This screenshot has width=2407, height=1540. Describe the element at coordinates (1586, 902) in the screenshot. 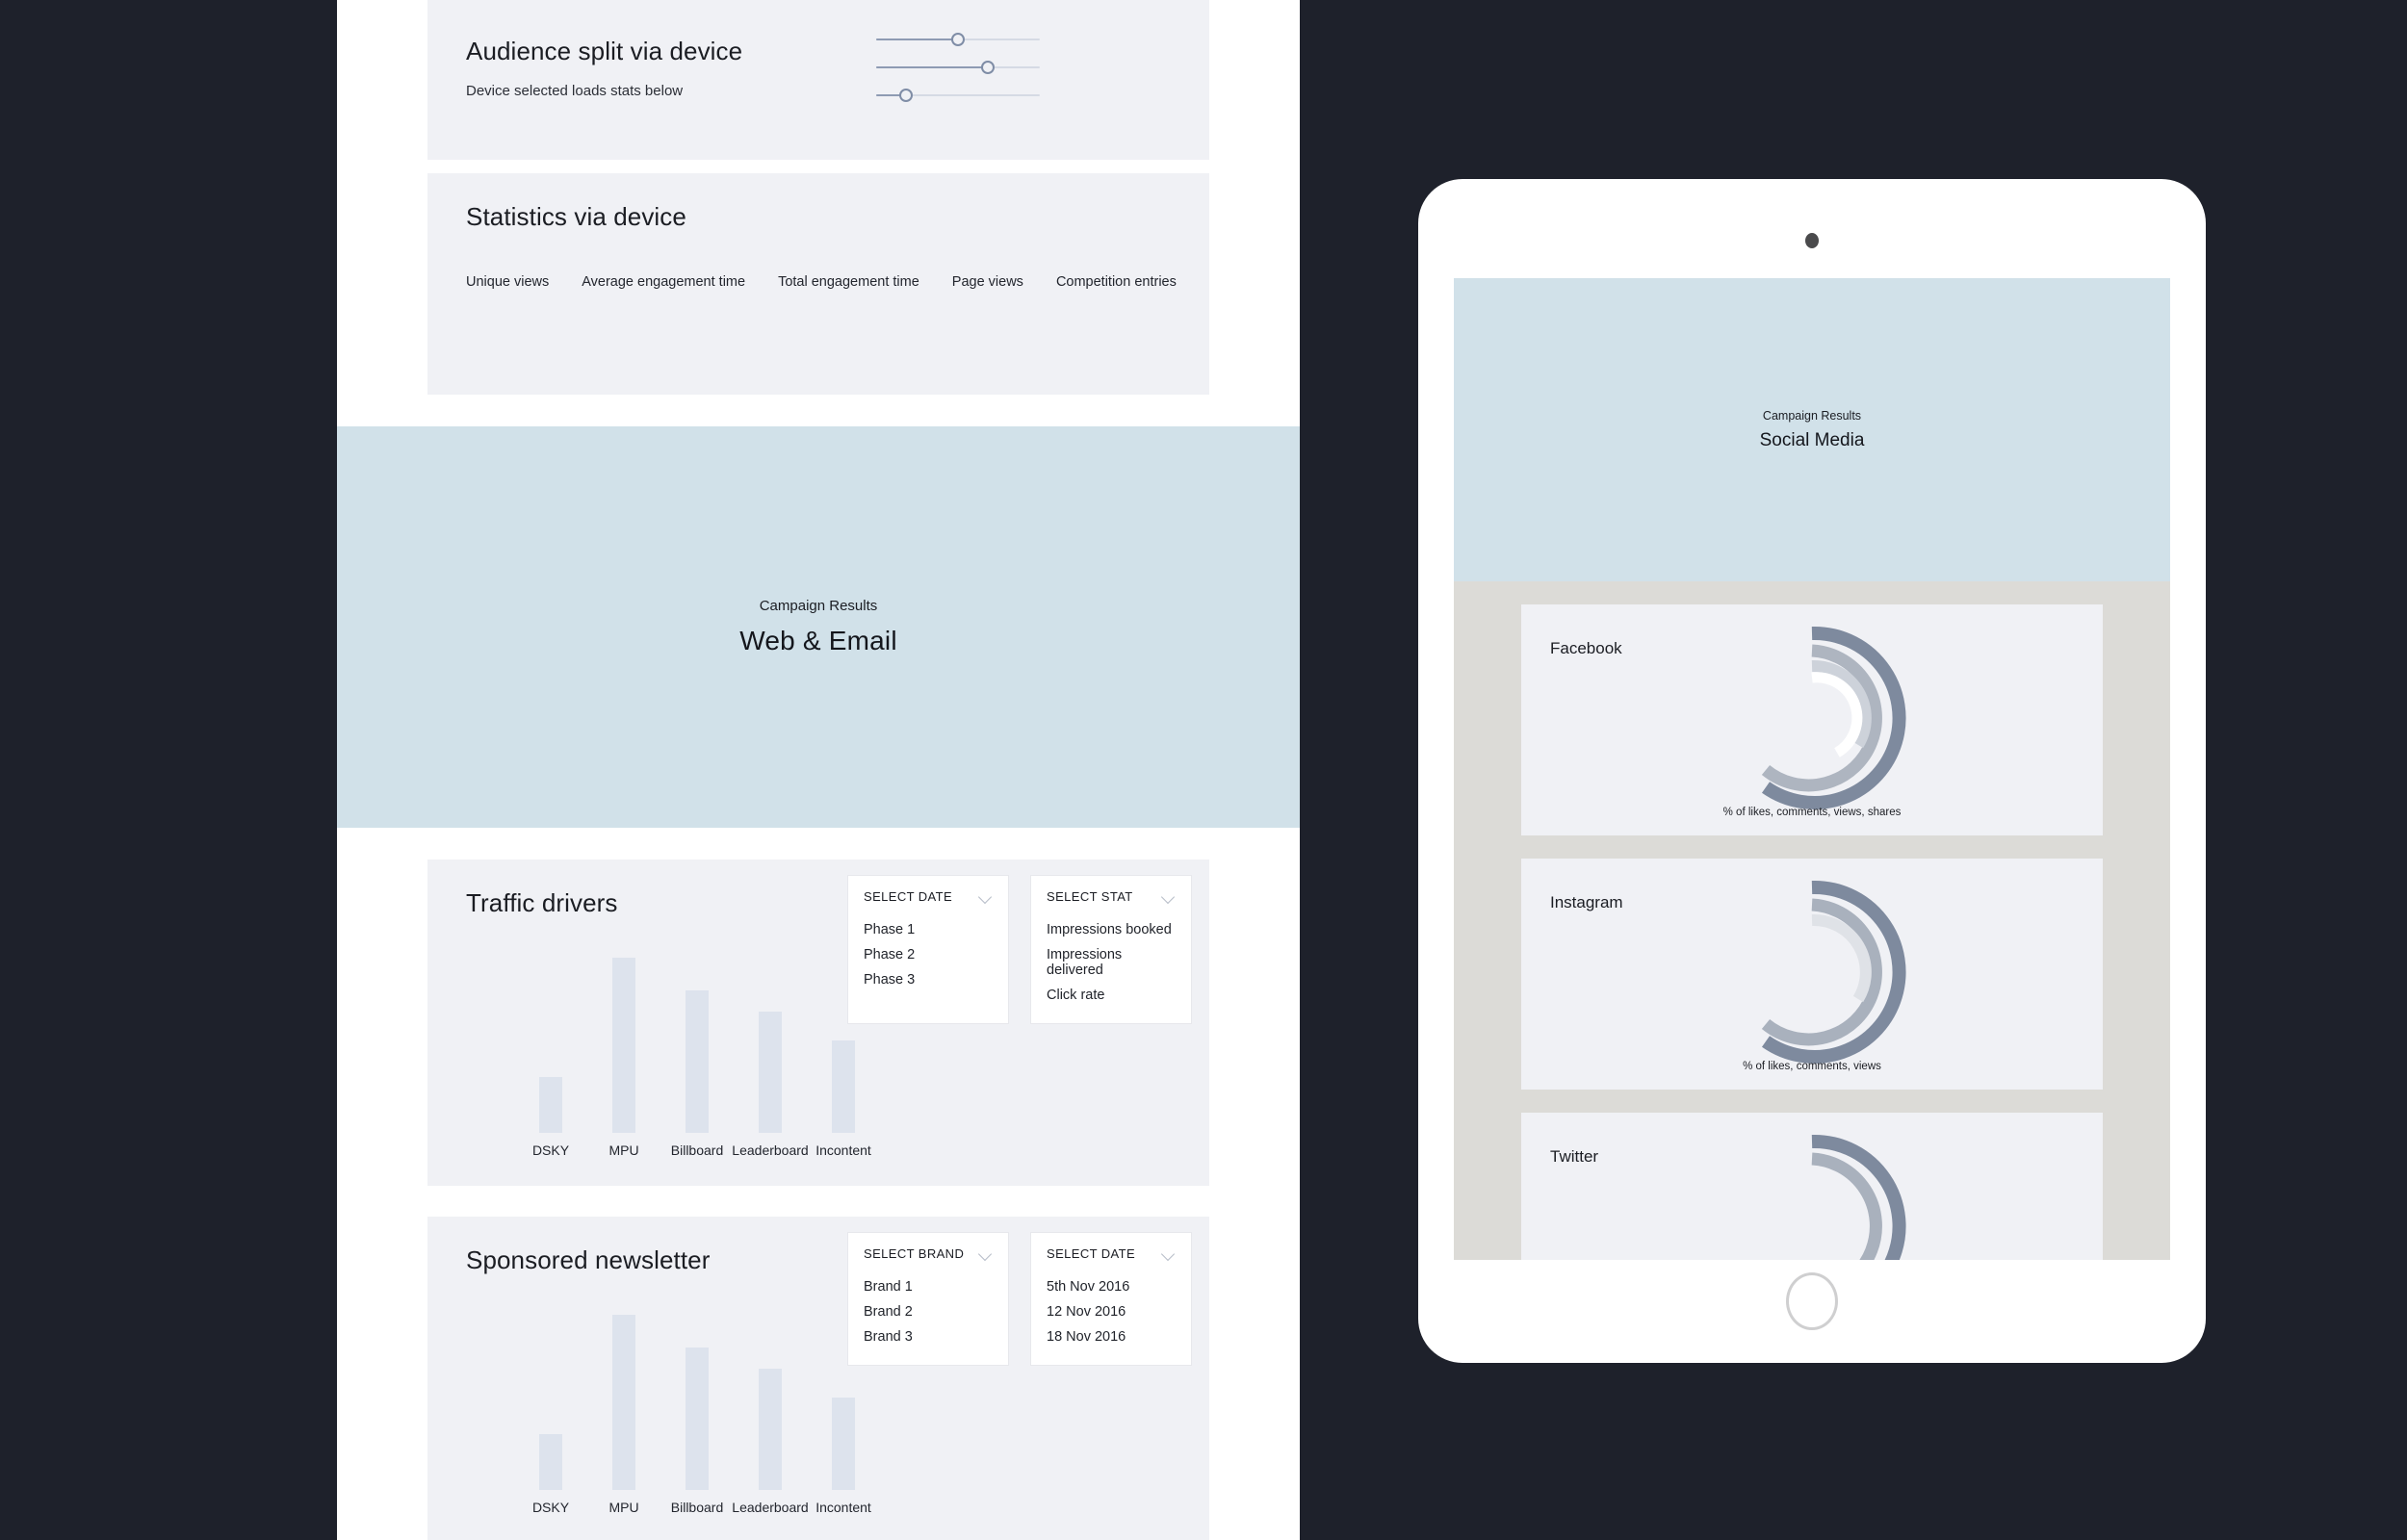

I see `social-card-title: Instagram` at that location.